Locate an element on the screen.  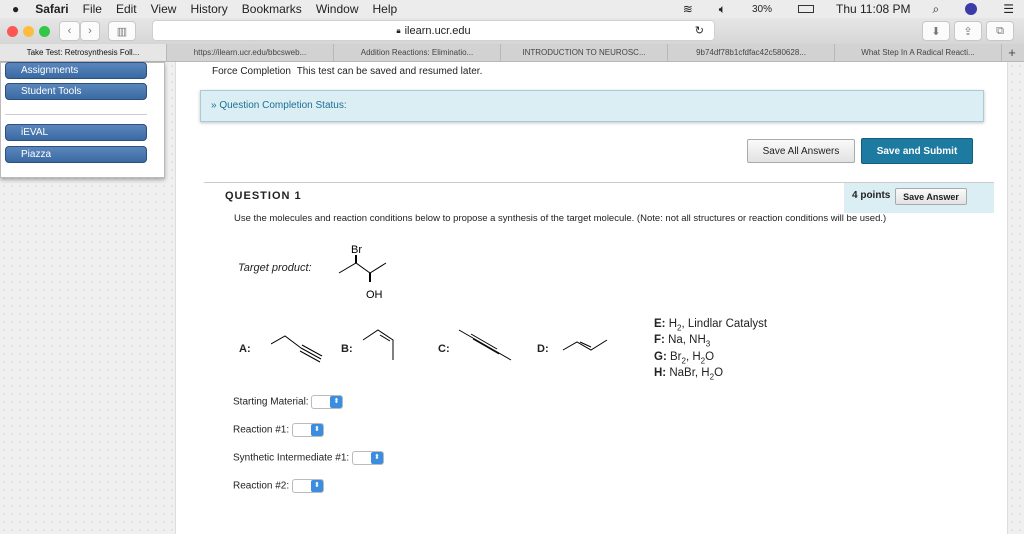
reaction-1-field: Reaction #1: ⬍ is located at coordinates (278, 430).